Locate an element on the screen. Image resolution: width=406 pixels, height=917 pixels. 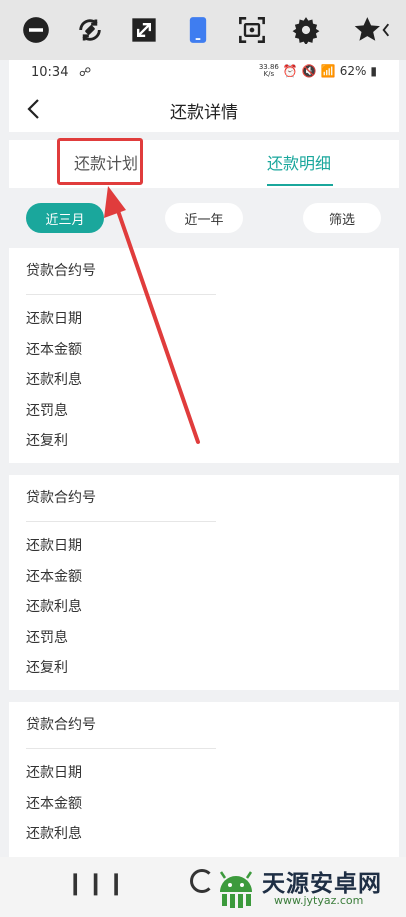
filter-1-year: 近一年 is located at coordinates (204, 218).